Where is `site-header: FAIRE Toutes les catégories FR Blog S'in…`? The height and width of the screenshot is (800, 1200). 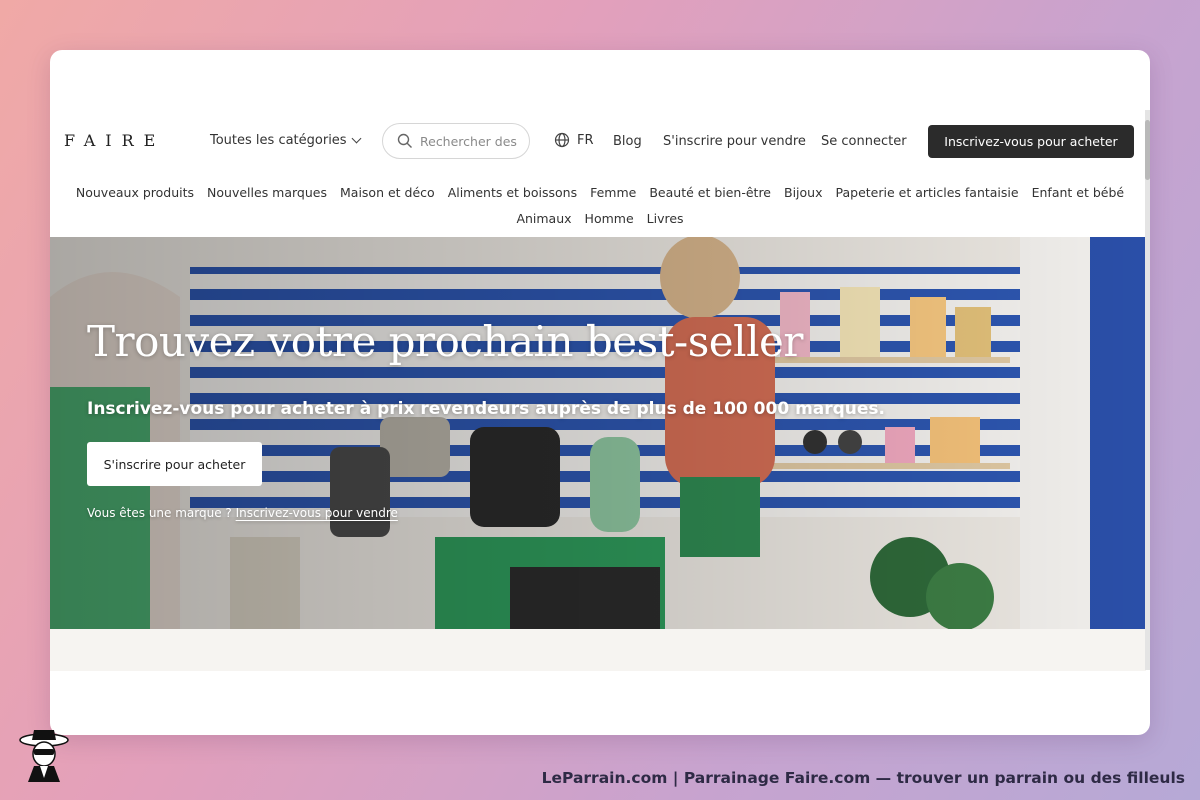
site-header: FAIRE Toutes les catégories FR Blog S'in… is located at coordinates (600, 142).